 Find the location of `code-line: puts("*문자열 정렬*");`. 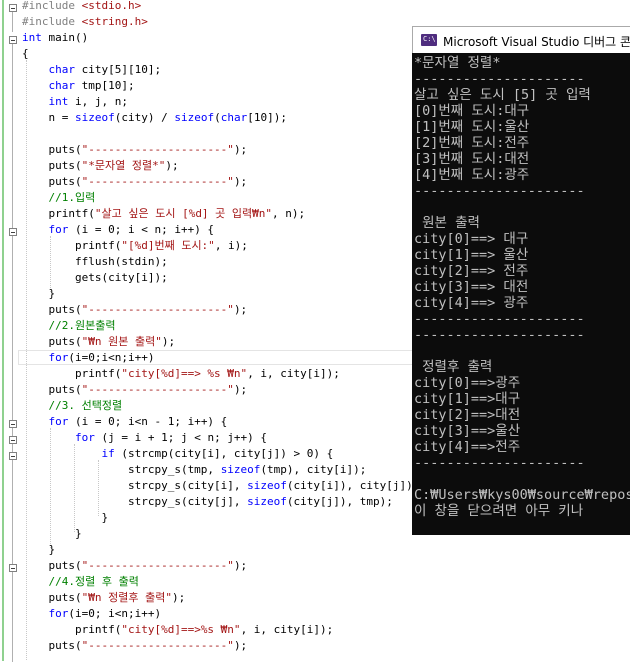

code-line: puts("*문자열 정렬*"); is located at coordinates (100, 166).